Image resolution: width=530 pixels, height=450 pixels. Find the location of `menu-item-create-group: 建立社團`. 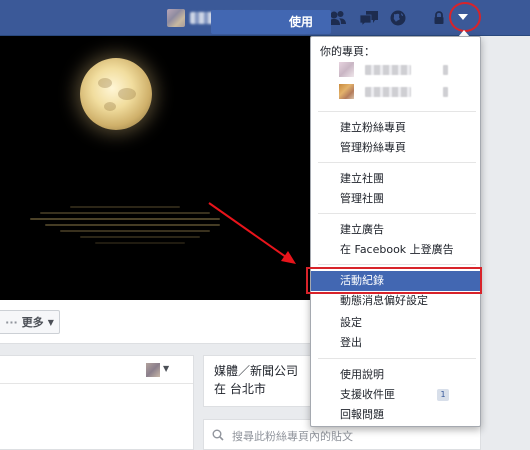

menu-item-create-group: 建立社團 is located at coordinates (395, 179).